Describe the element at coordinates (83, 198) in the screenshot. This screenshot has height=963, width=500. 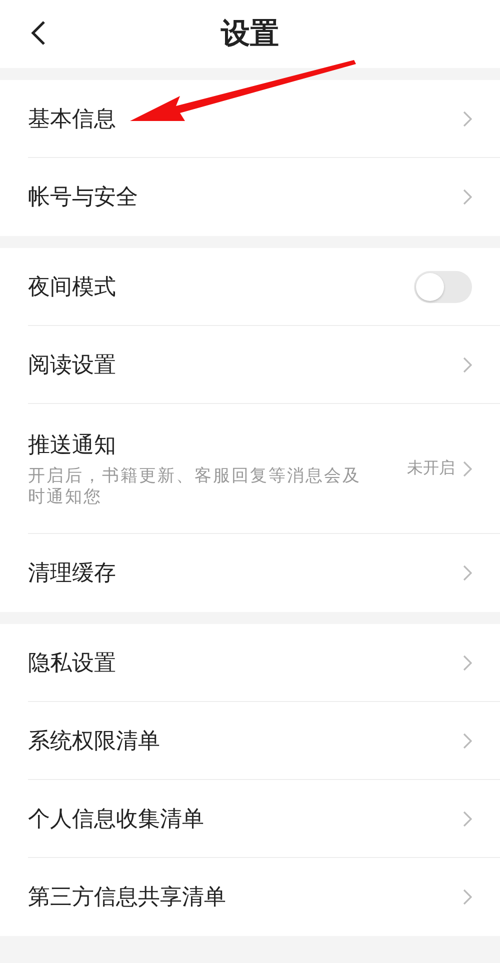
I see `row-label: 帐号与安全` at that location.